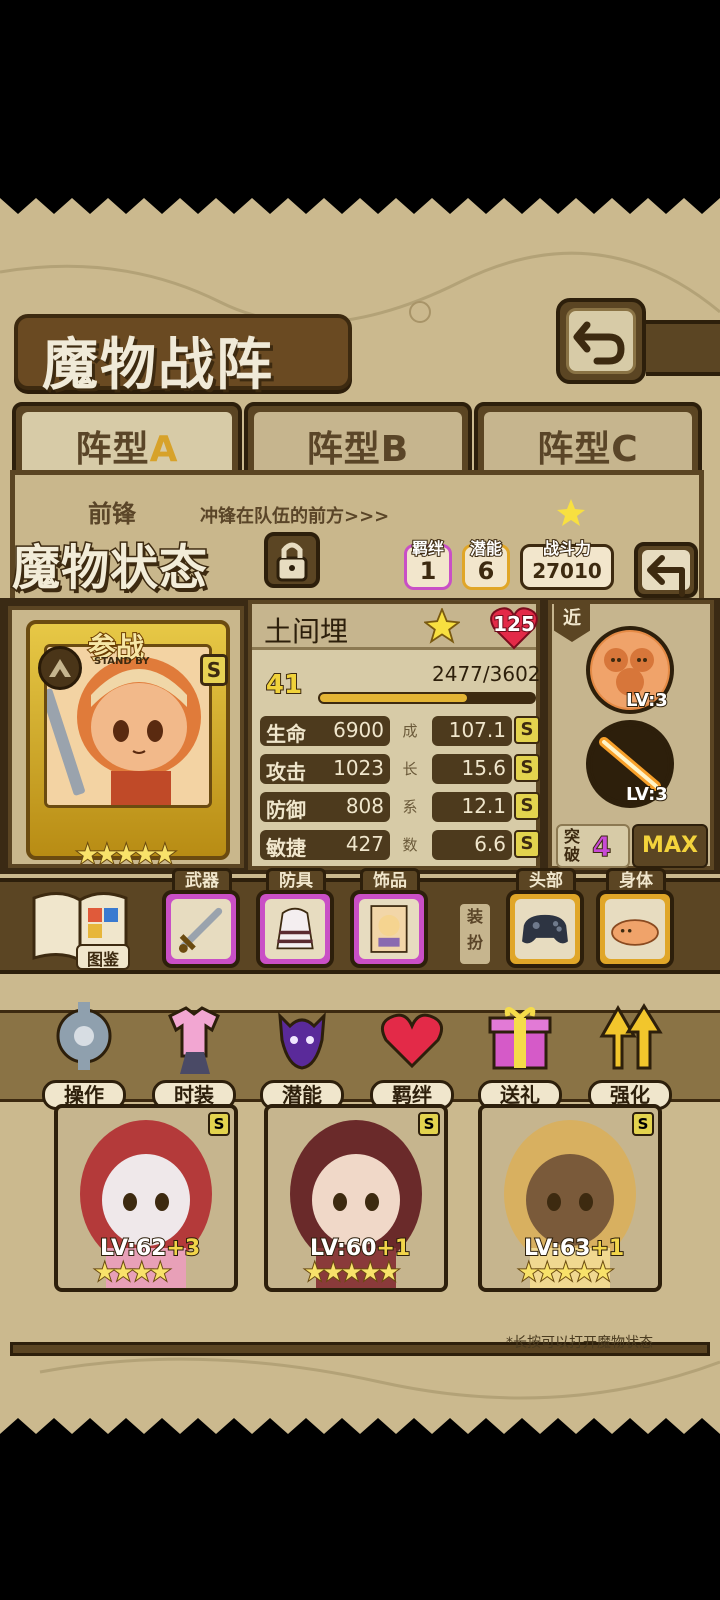 The image size is (720, 1600). Describe the element at coordinates (572, 845) in the screenshot. I see `breakthrough-label: 突破` at that location.